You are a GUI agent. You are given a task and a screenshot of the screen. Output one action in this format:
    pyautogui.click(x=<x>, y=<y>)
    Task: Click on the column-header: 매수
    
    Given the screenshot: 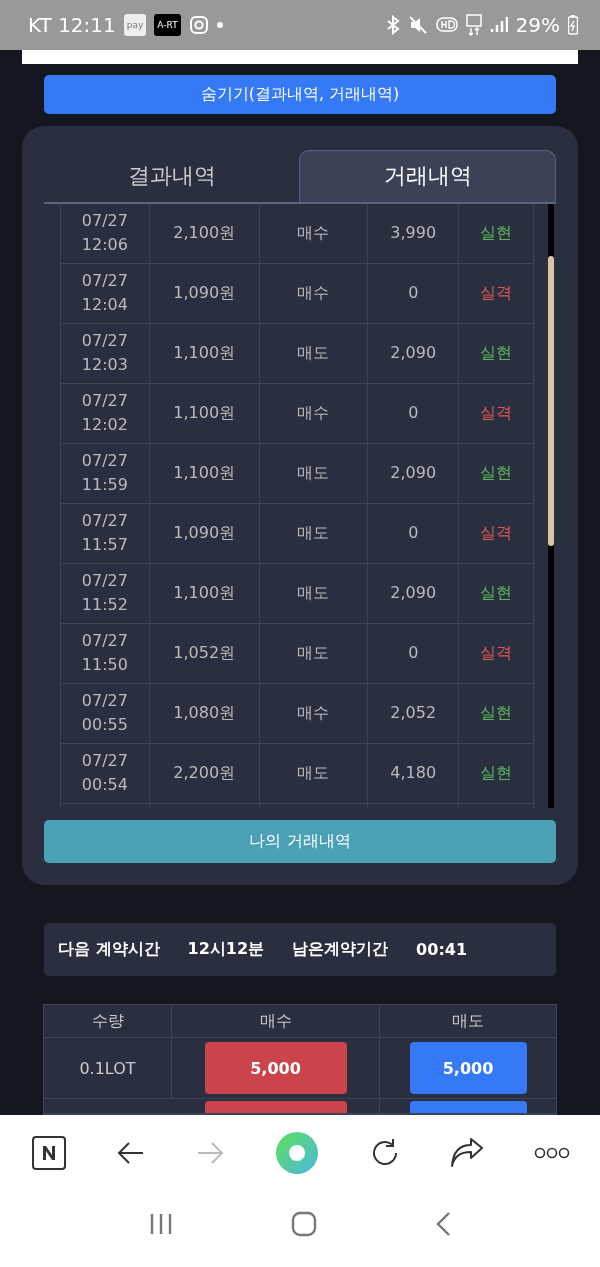 What is the action you would take?
    pyautogui.click(x=276, y=1021)
    